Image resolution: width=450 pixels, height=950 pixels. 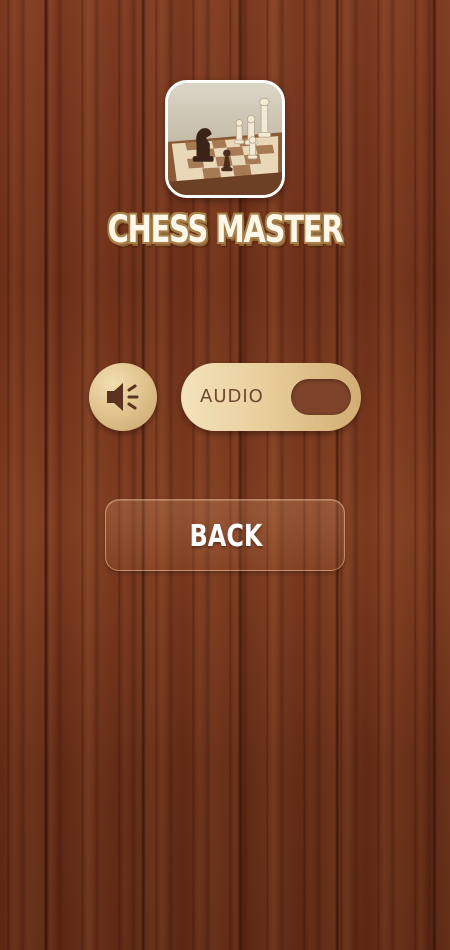 I want to click on back-button: BACK, so click(x=225, y=535).